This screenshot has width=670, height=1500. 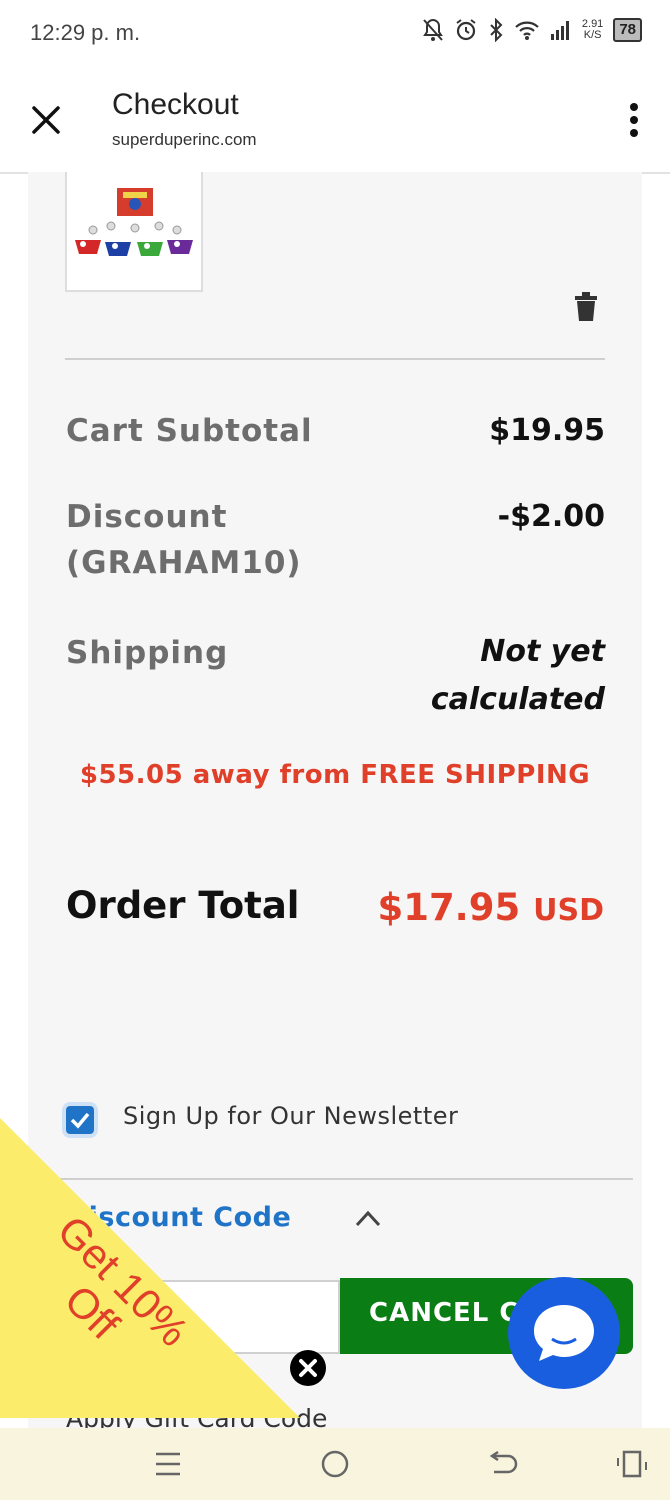 What do you see at coordinates (527, 30) in the screenshot?
I see `wifi-icon` at bounding box center [527, 30].